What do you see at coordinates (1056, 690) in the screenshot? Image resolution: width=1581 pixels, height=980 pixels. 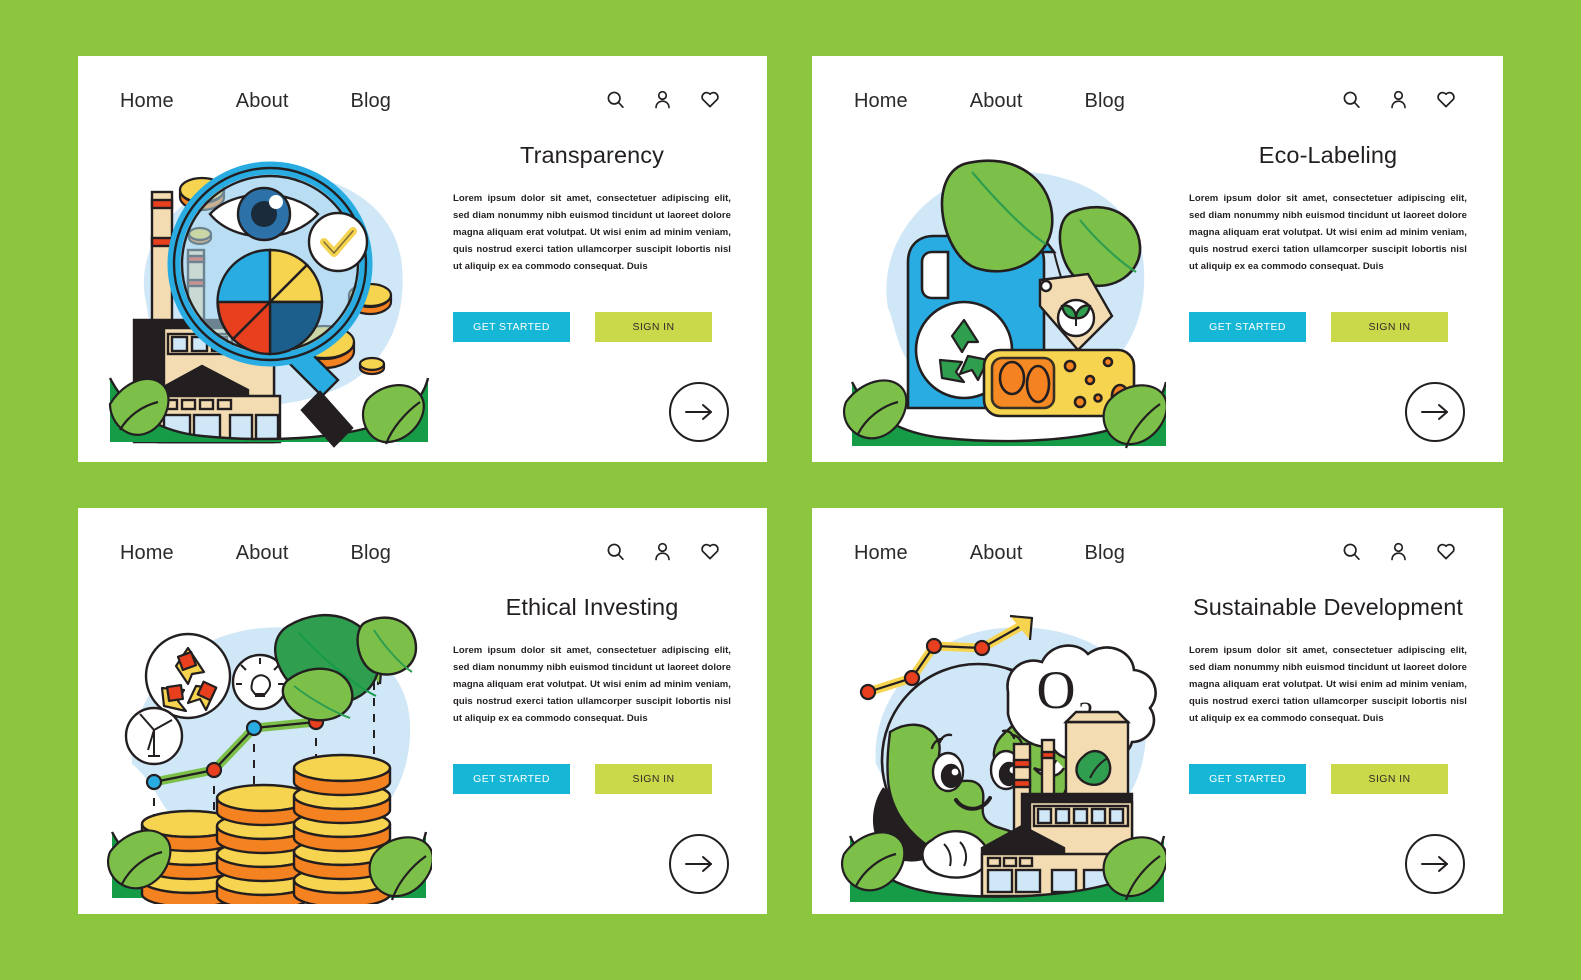 I see `o2-label: O` at bounding box center [1056, 690].